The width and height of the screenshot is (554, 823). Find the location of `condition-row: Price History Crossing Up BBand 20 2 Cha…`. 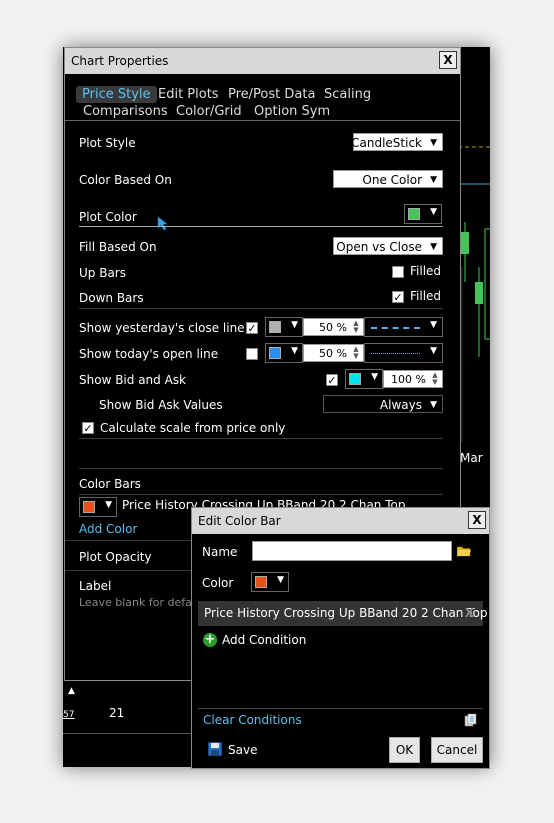

condition-row: Price History Crossing Up BBand 20 2 Cha… is located at coordinates (342, 613).